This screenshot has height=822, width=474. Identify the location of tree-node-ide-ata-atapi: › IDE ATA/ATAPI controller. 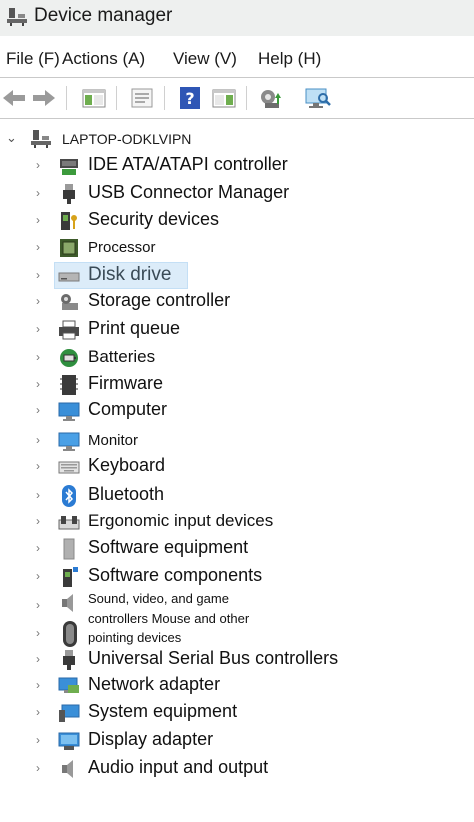
(237, 165).